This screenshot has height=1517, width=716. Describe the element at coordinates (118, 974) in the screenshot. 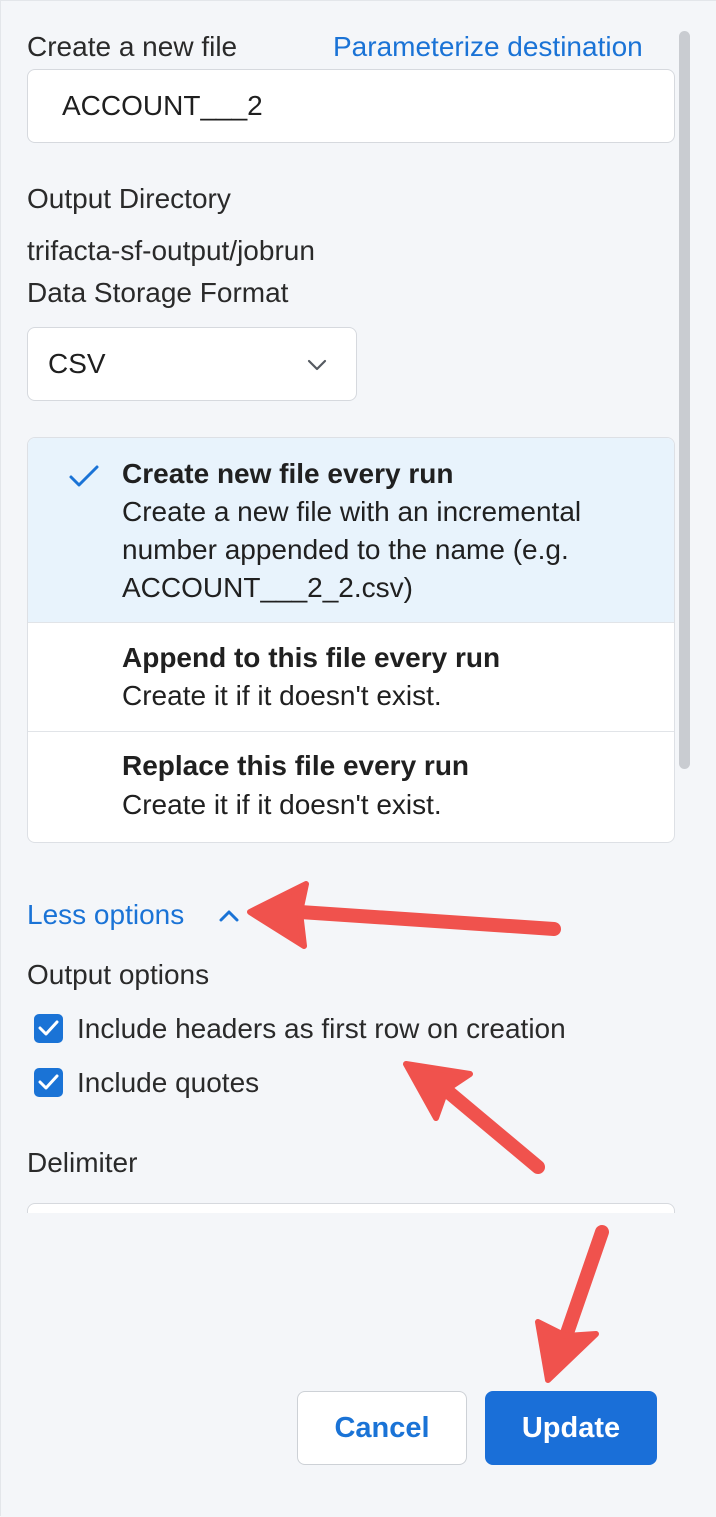

I see `output-options-label: Output options` at that location.